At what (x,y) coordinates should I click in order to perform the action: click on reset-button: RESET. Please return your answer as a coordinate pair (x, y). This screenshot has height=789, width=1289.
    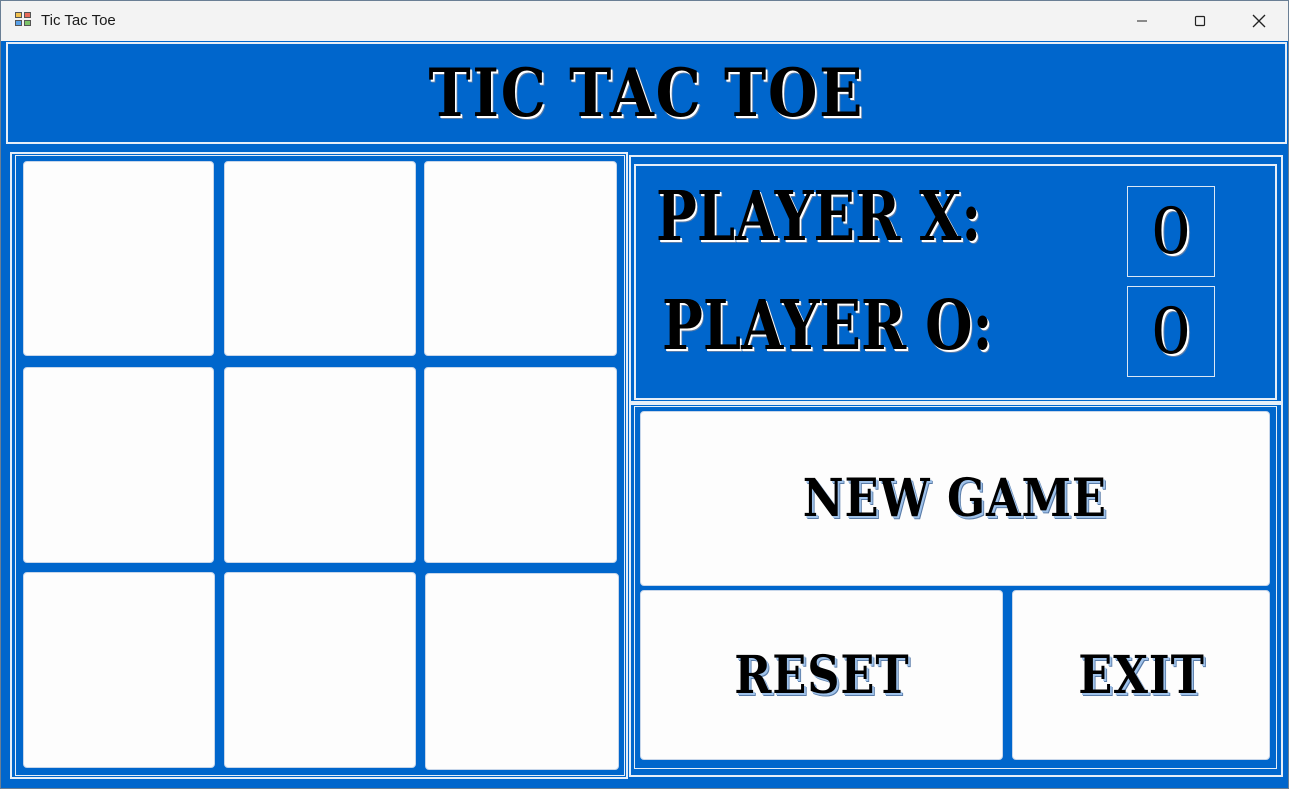
    Looking at the image, I should click on (821, 675).